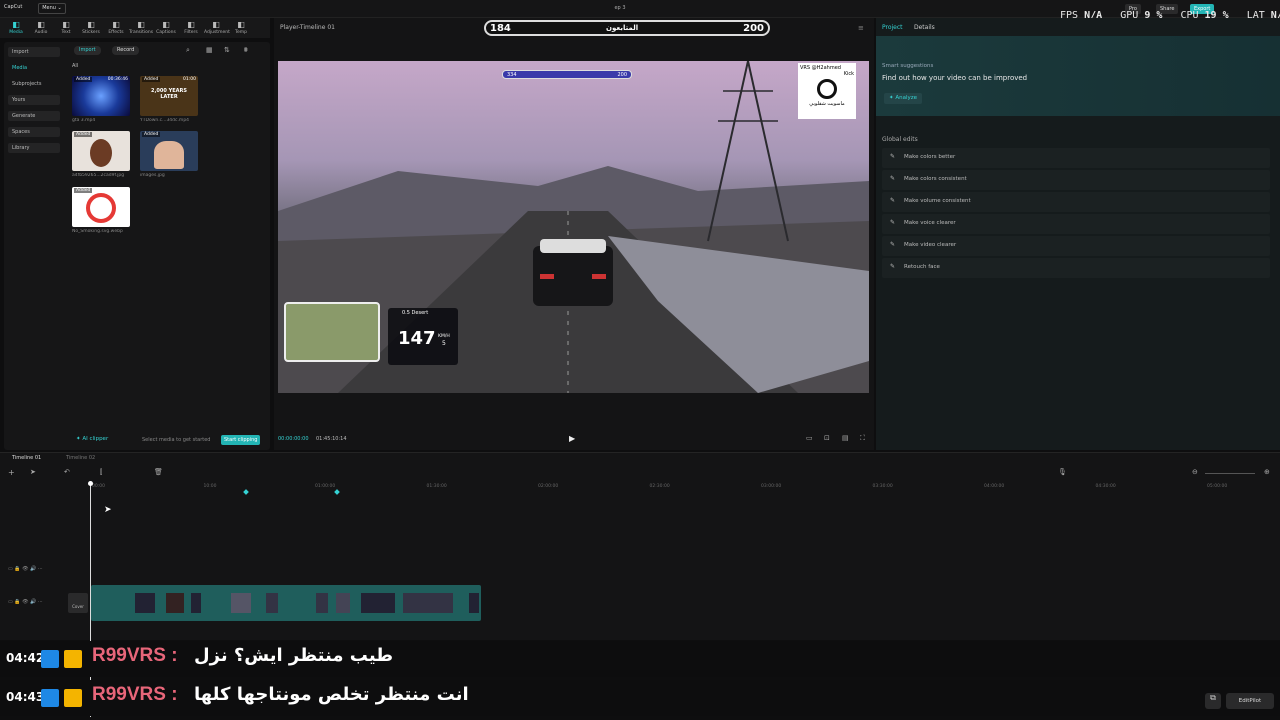 This screenshot has height=720, width=1280. What do you see at coordinates (116, 32) in the screenshot?
I see `tool-label: Effects` at bounding box center [116, 32].